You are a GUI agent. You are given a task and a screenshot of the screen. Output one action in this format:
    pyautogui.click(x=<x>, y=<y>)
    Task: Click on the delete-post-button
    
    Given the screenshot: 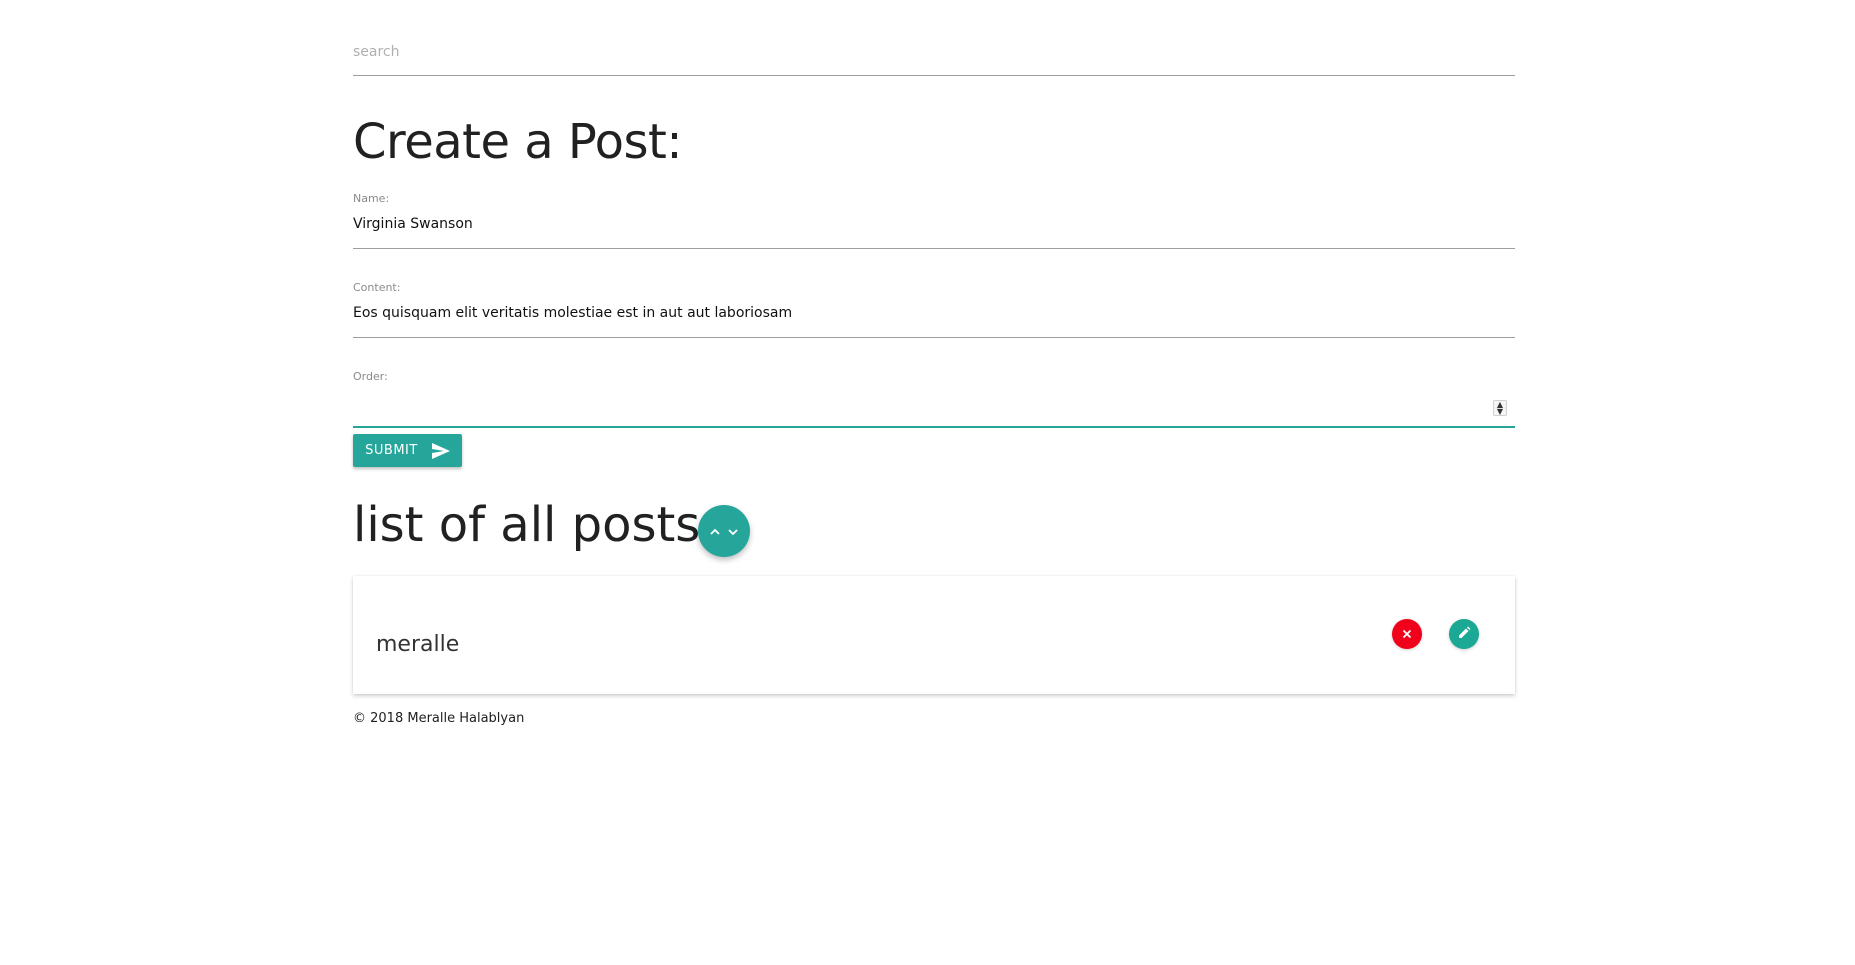 What is the action you would take?
    pyautogui.click(x=1407, y=634)
    